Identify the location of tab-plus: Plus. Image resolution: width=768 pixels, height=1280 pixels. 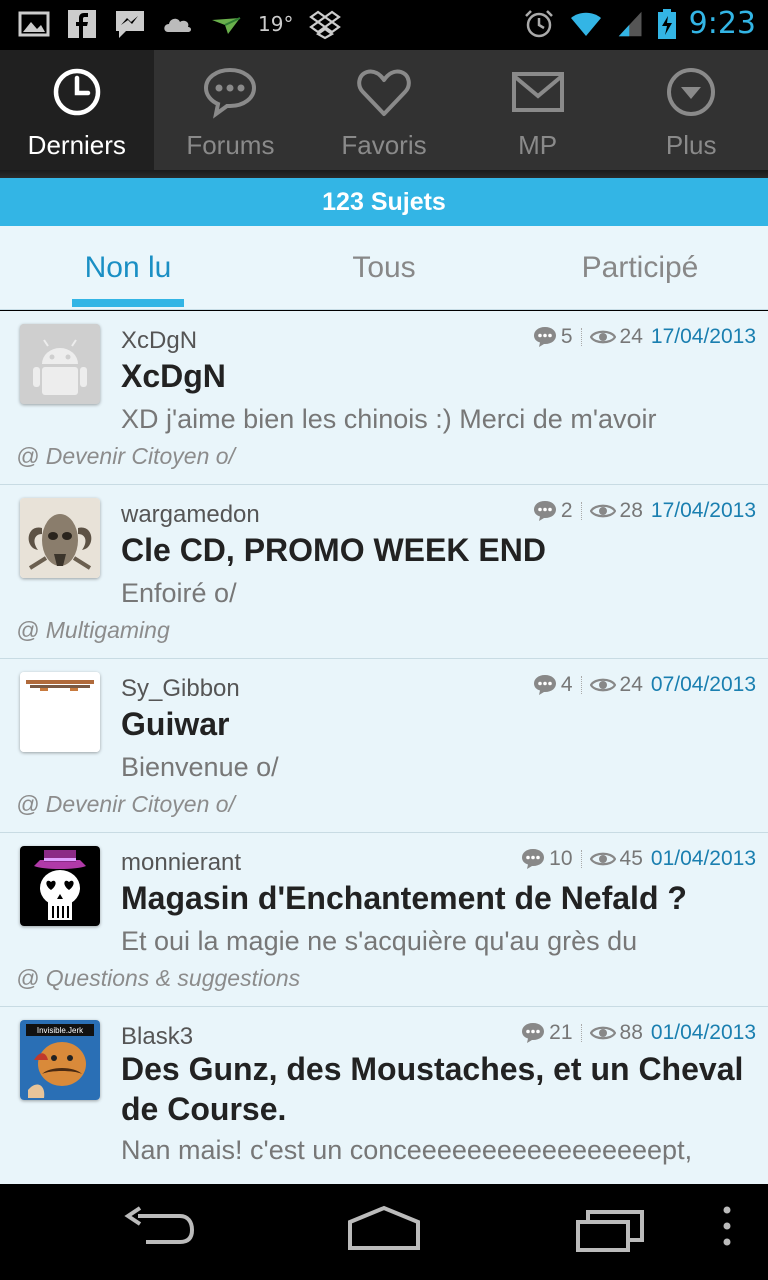
(691, 114).